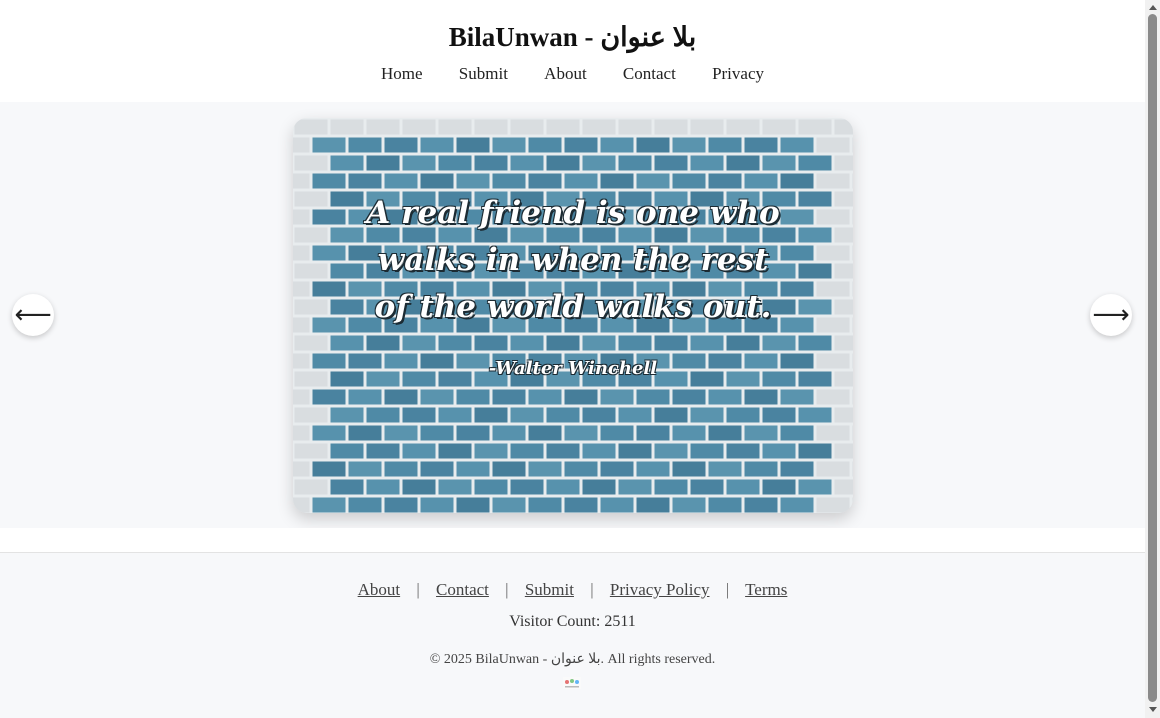 This screenshot has height=718, width=1160. What do you see at coordinates (766, 589) in the screenshot?
I see `footer-link-terms: Terms` at bounding box center [766, 589].